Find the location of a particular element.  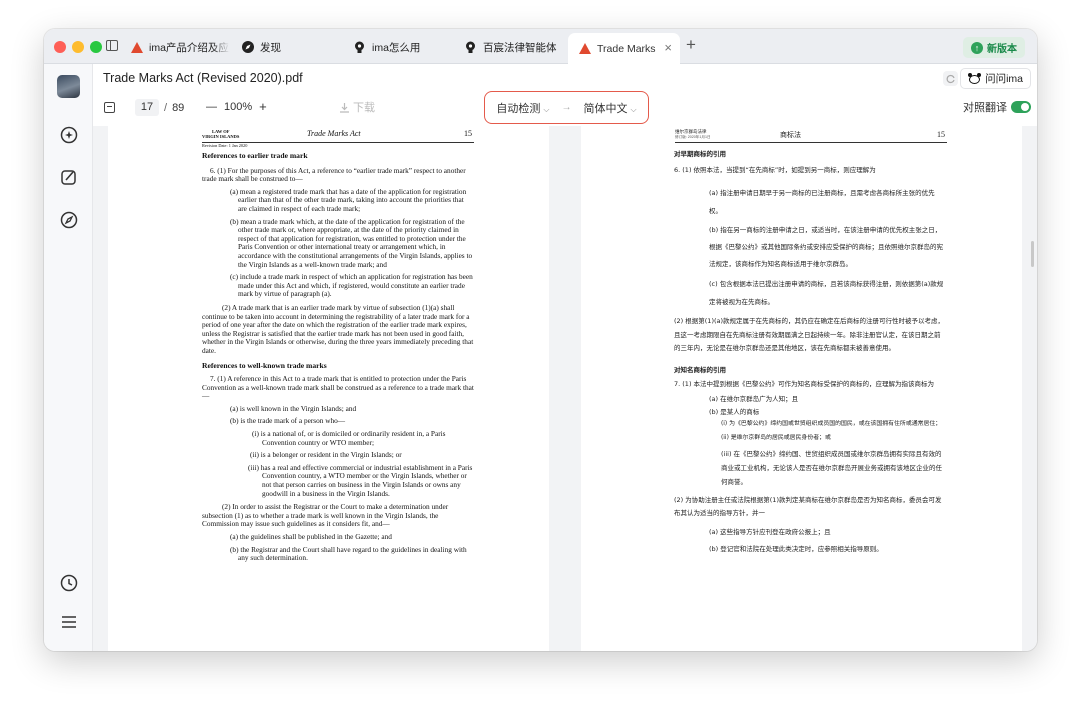

section-heading: 对知名商标的引用 is located at coordinates (700, 369).